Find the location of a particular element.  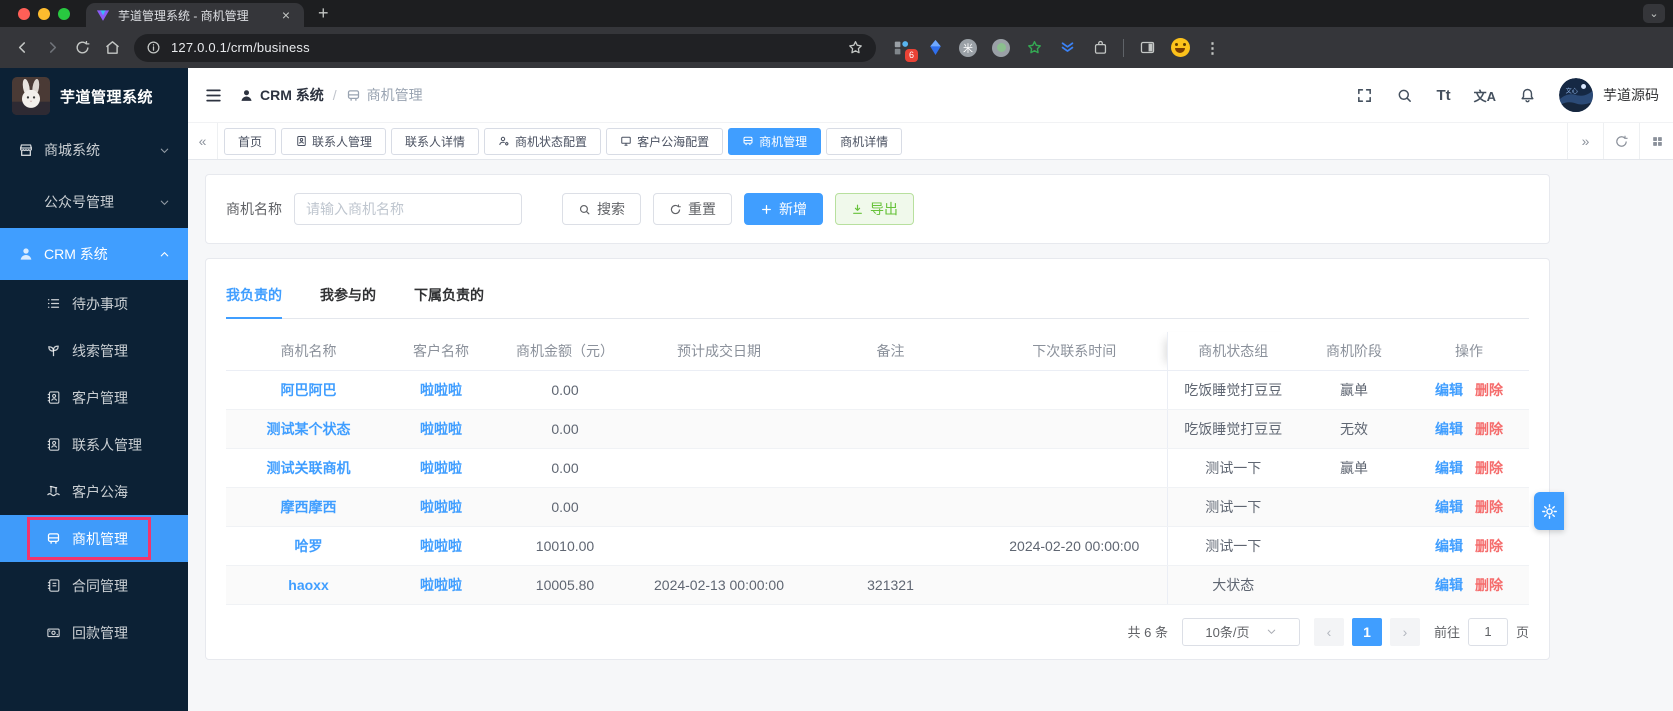

business-name-link: 阿巴阿巴 is located at coordinates (309, 390).